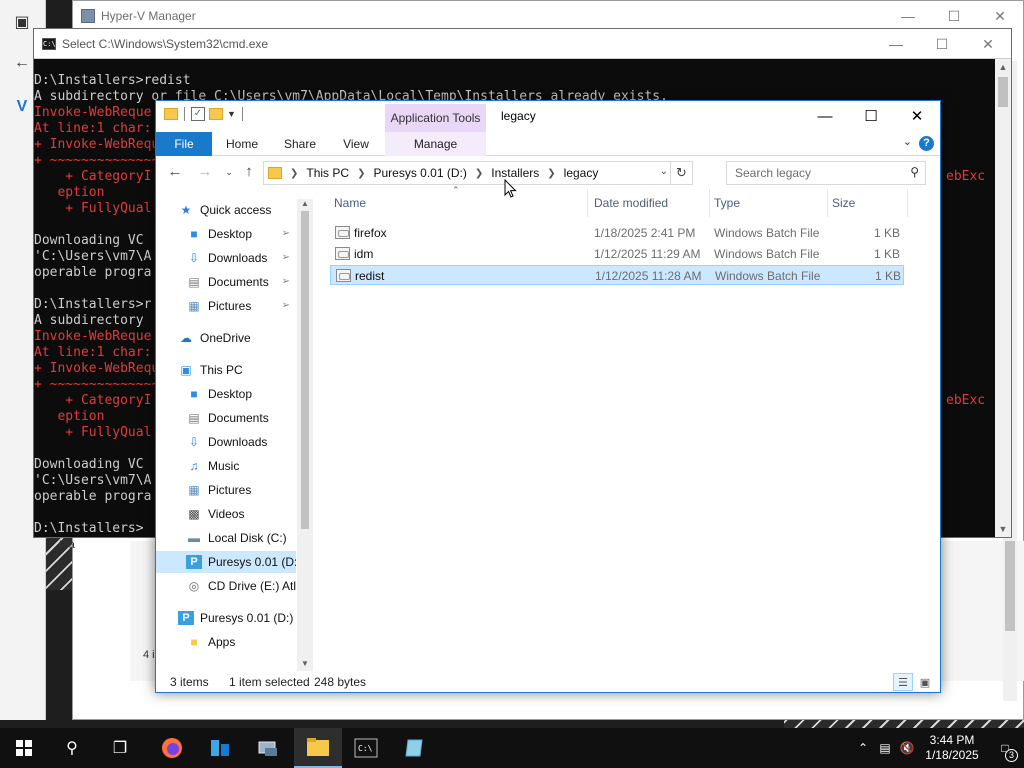 This screenshot has height=768, width=1024. Describe the element at coordinates (952, 740) in the screenshot. I see `clock-time: 3:44 PM` at that location.